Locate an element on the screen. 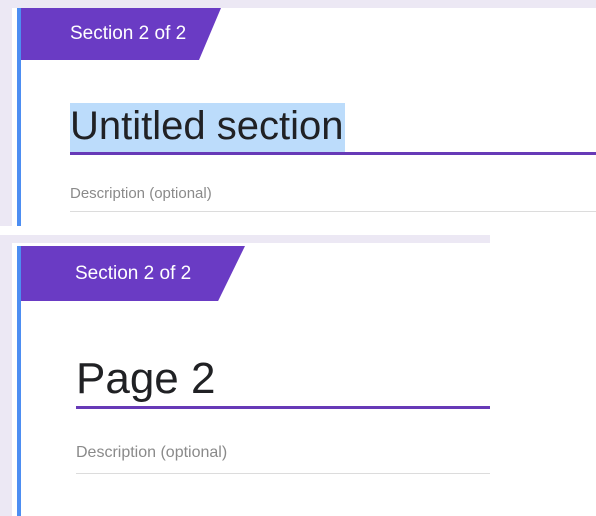 This screenshot has height=516, width=596. section-title-input: Untitled section is located at coordinates (208, 127).